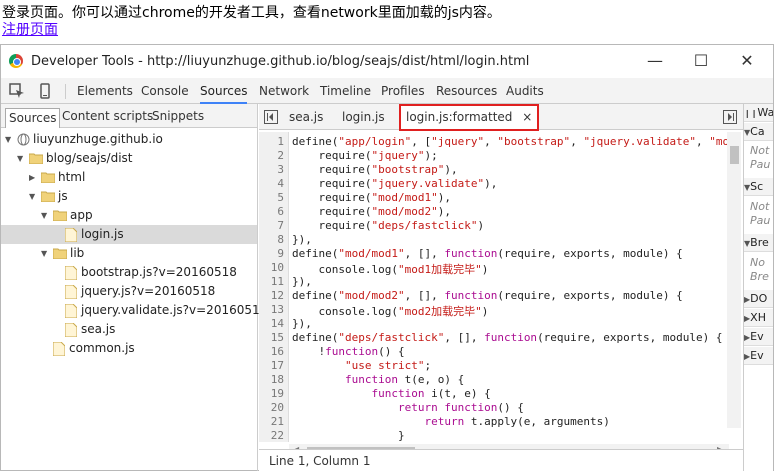  What do you see at coordinates (277, 421) in the screenshot?
I see `line-number: 21` at bounding box center [277, 421].